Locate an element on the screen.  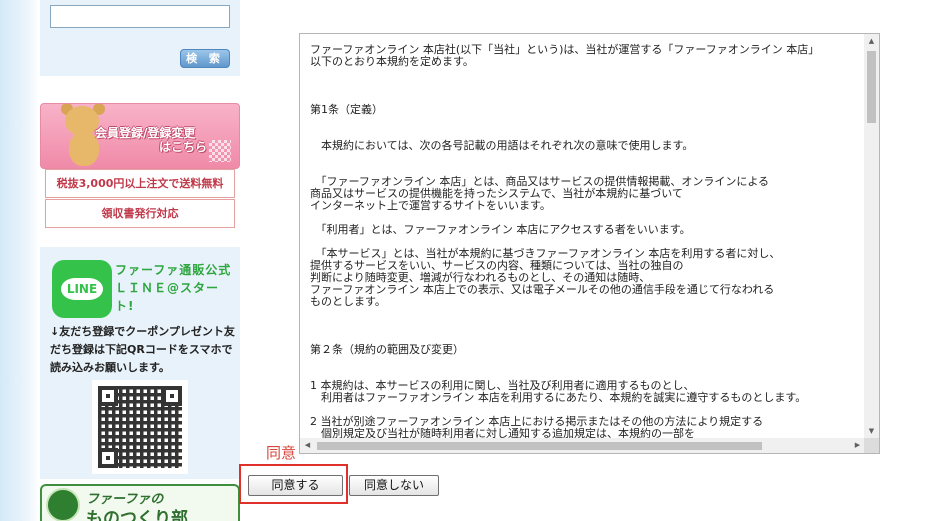
member-registration-banner: 会員登録/登録変更 はこちら is located at coordinates (140, 136).